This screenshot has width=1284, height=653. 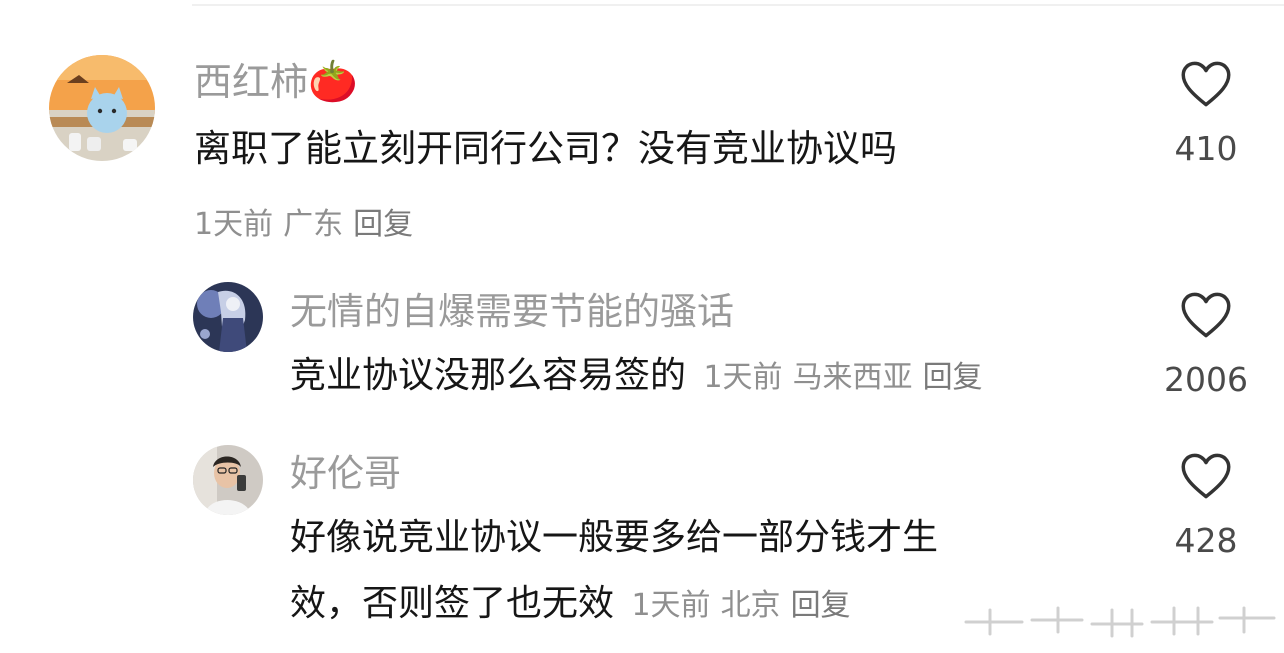 What do you see at coordinates (1206, 540) in the screenshot?
I see `like-count: 428` at bounding box center [1206, 540].